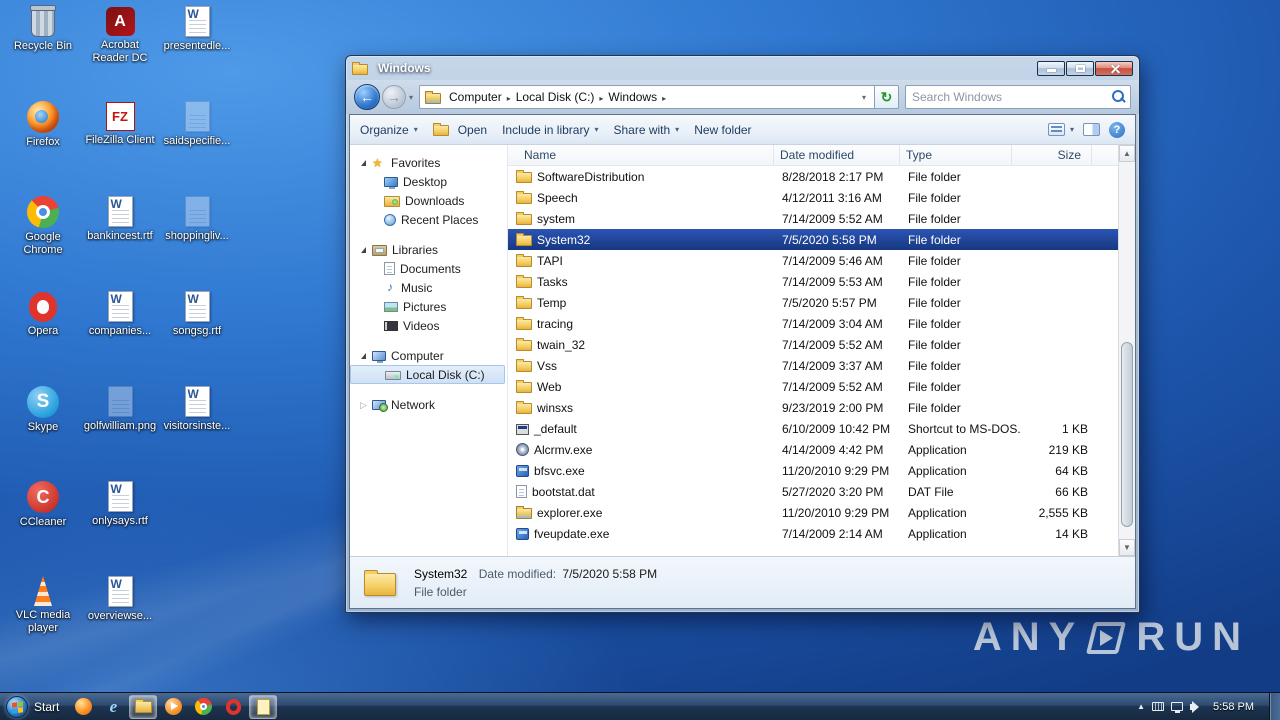  What do you see at coordinates (813, 281) in the screenshot?
I see `file-row-tasks: Tasks 7/14/2009 5:53 AM File folder` at bounding box center [813, 281].